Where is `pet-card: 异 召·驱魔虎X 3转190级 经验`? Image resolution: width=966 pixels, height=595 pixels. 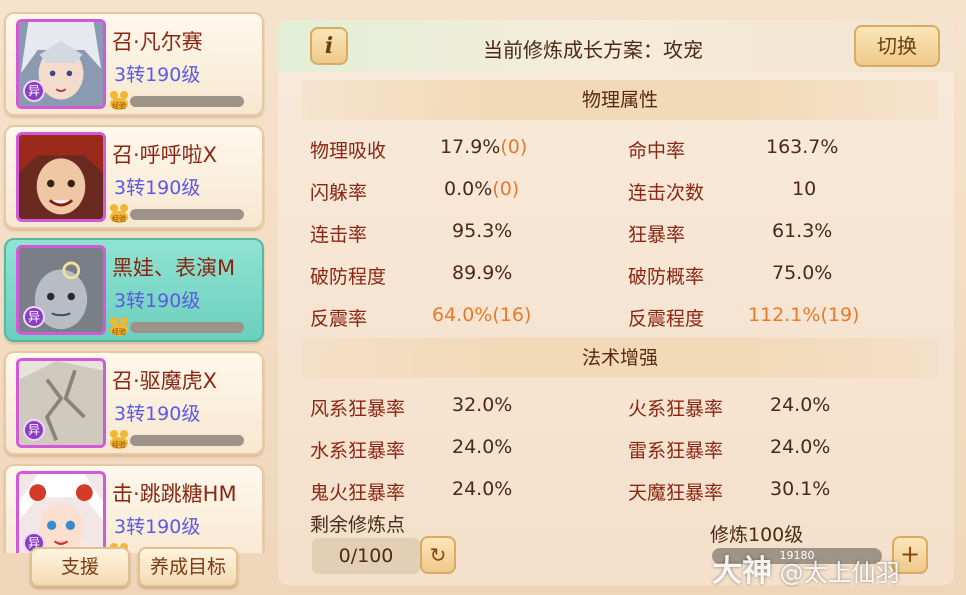 pet-card: 异 召·驱魔虎X 3转190级 经验 is located at coordinates (134, 403).